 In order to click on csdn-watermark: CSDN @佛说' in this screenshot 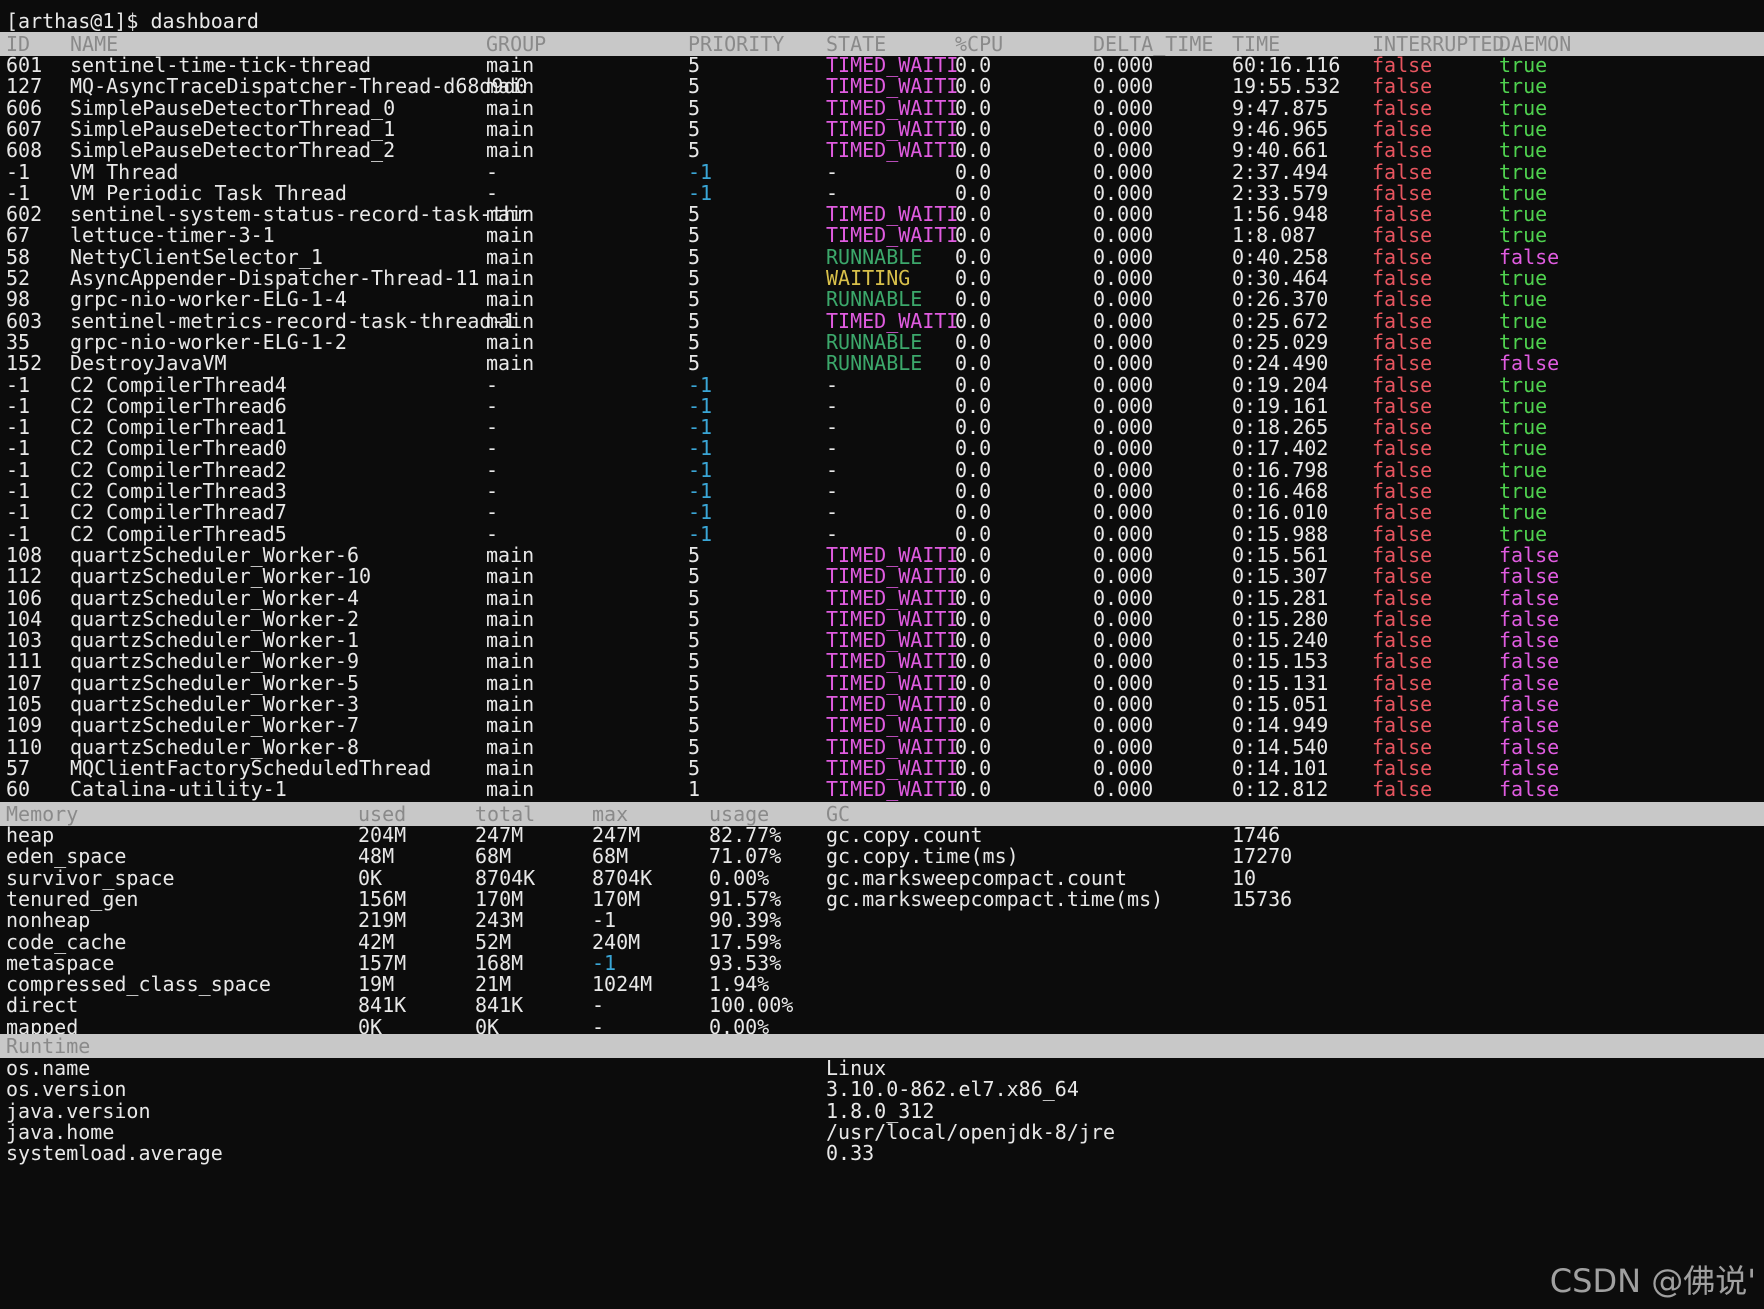, I will do `click(1652, 1281)`.